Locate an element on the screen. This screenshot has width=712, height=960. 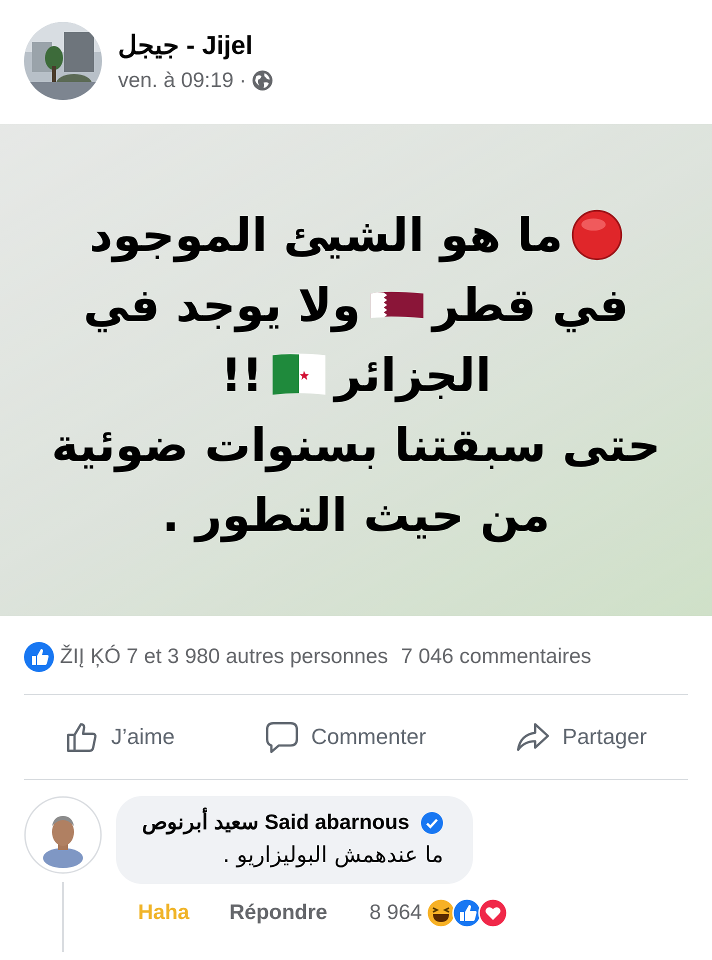
laughing-face-icon is located at coordinates (441, 913).